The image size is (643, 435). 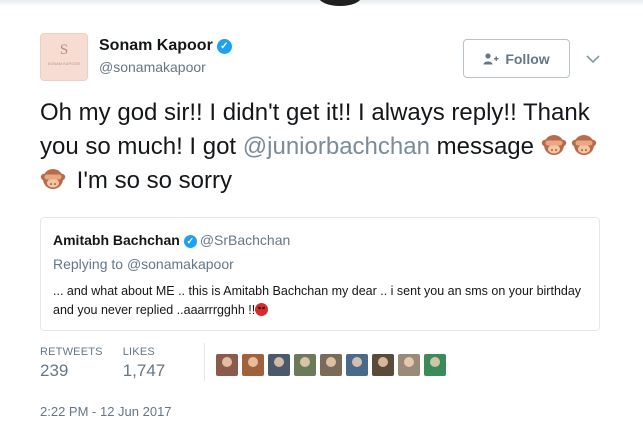 What do you see at coordinates (152, 67) in the screenshot?
I see `author-handle: @sonamakapoor` at bounding box center [152, 67].